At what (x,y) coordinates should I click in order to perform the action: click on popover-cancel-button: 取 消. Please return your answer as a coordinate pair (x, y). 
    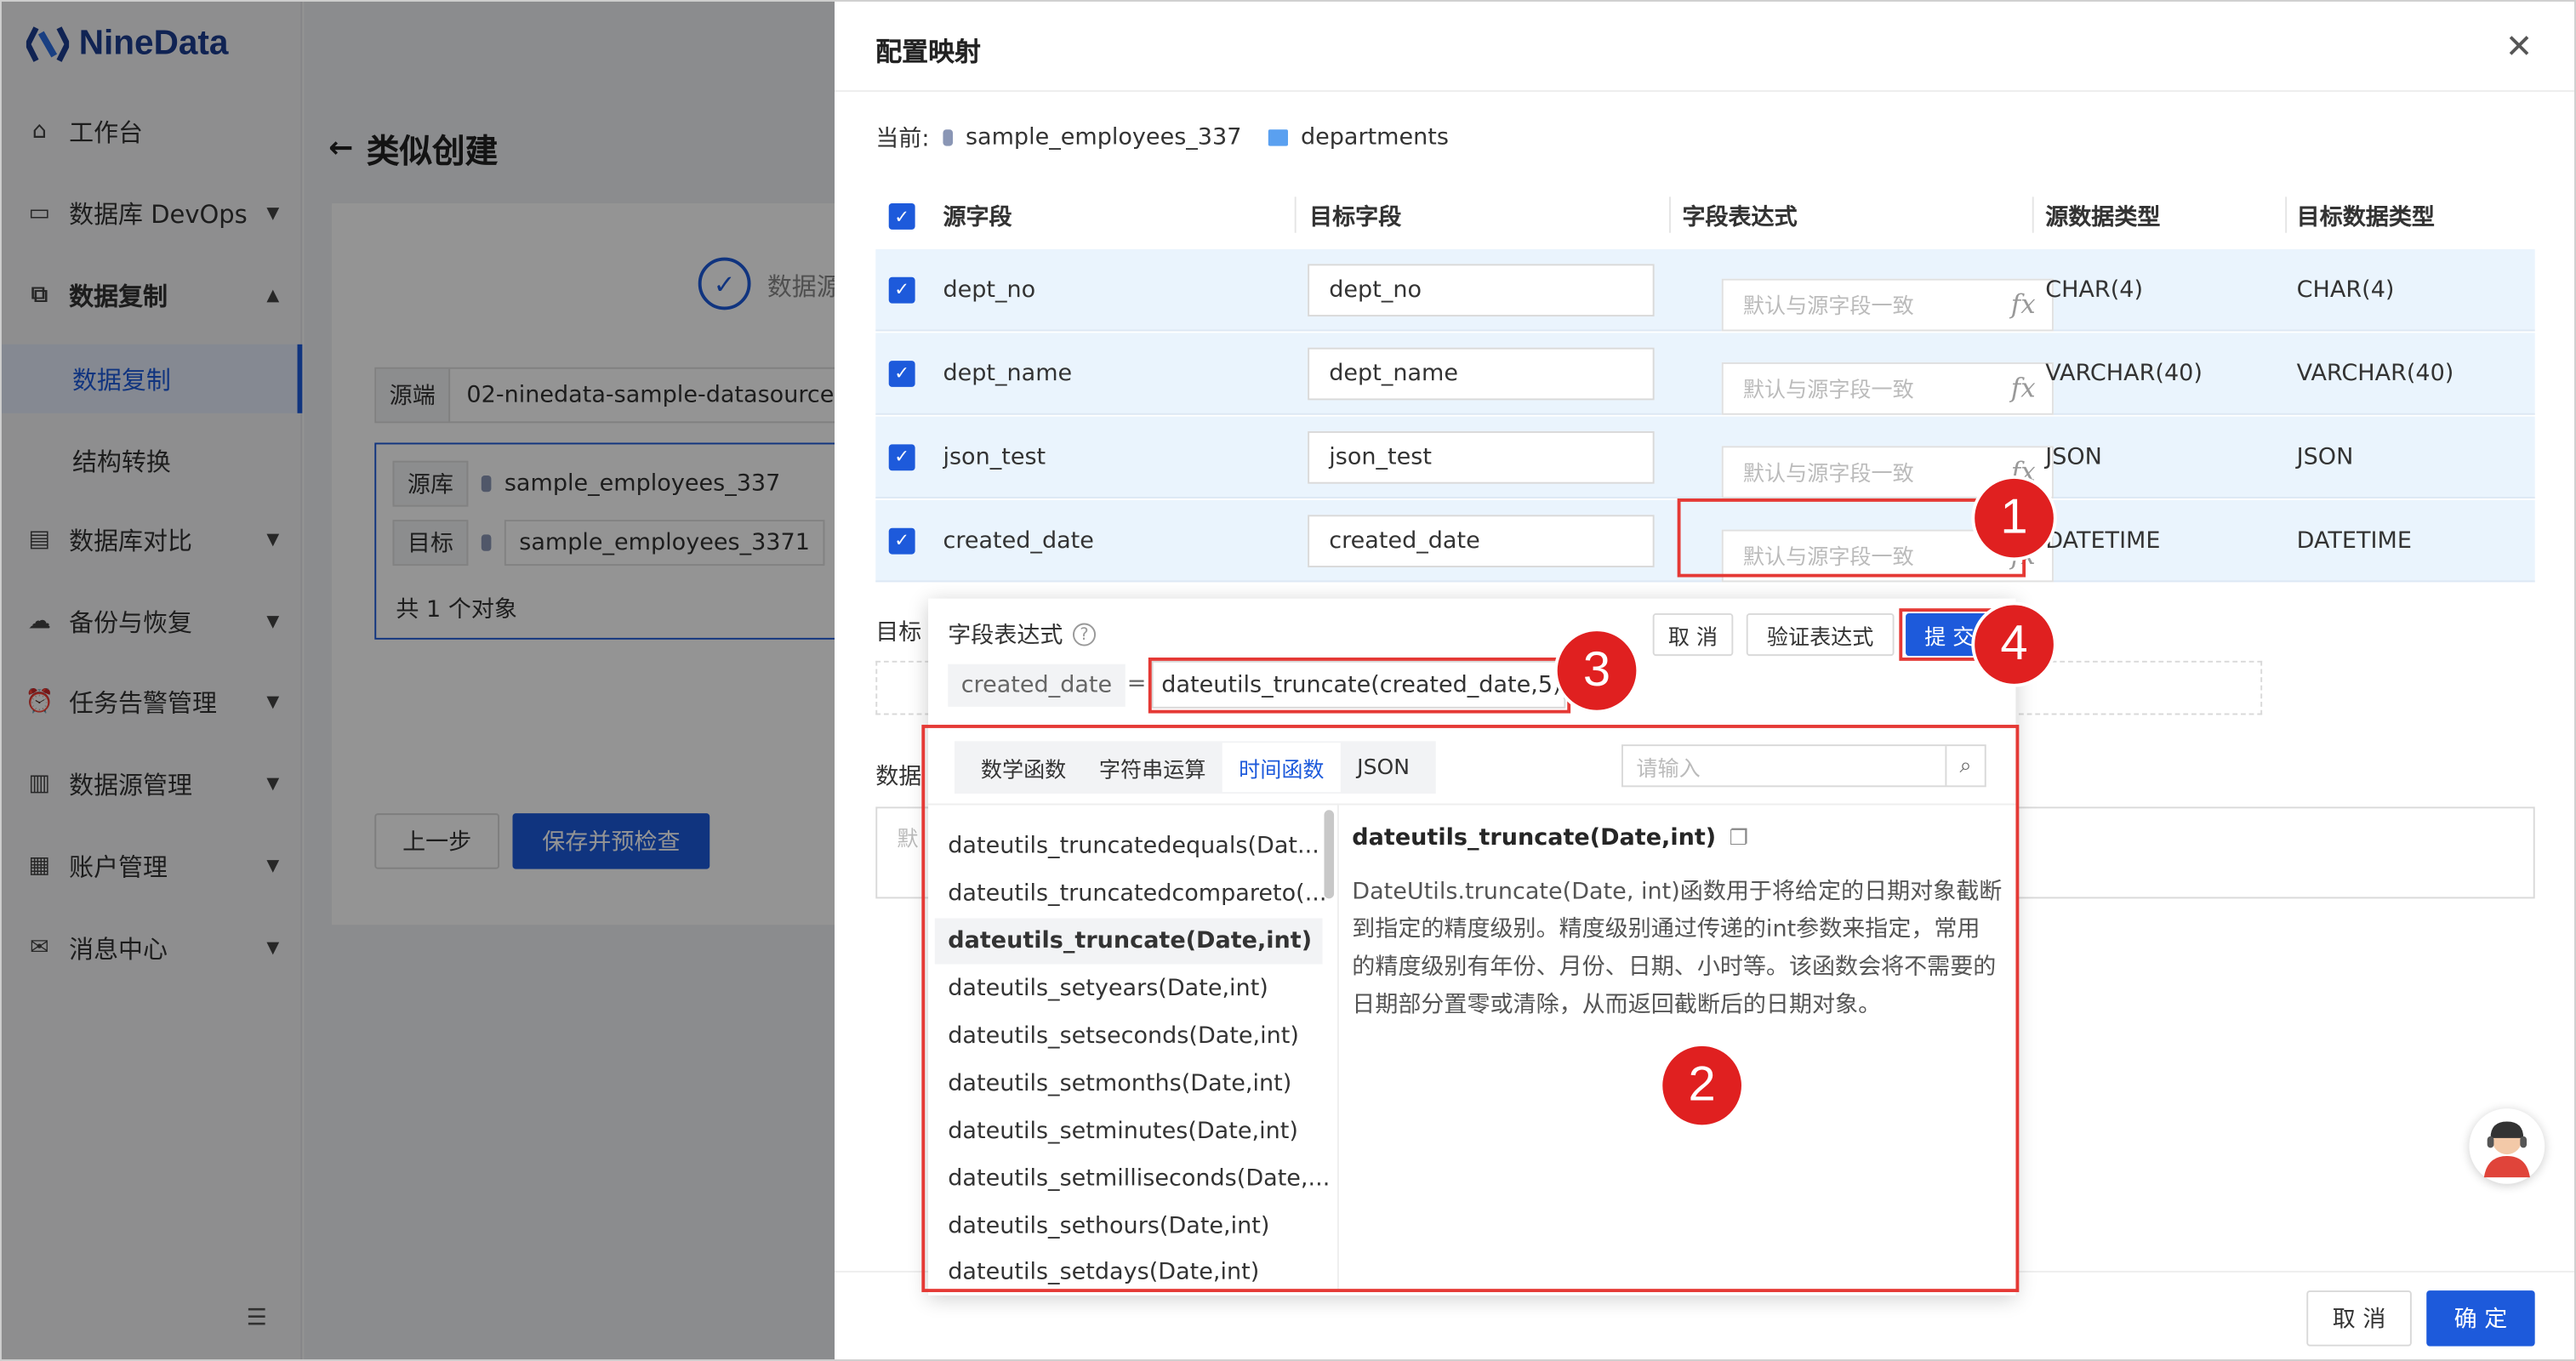
    Looking at the image, I should click on (1693, 634).